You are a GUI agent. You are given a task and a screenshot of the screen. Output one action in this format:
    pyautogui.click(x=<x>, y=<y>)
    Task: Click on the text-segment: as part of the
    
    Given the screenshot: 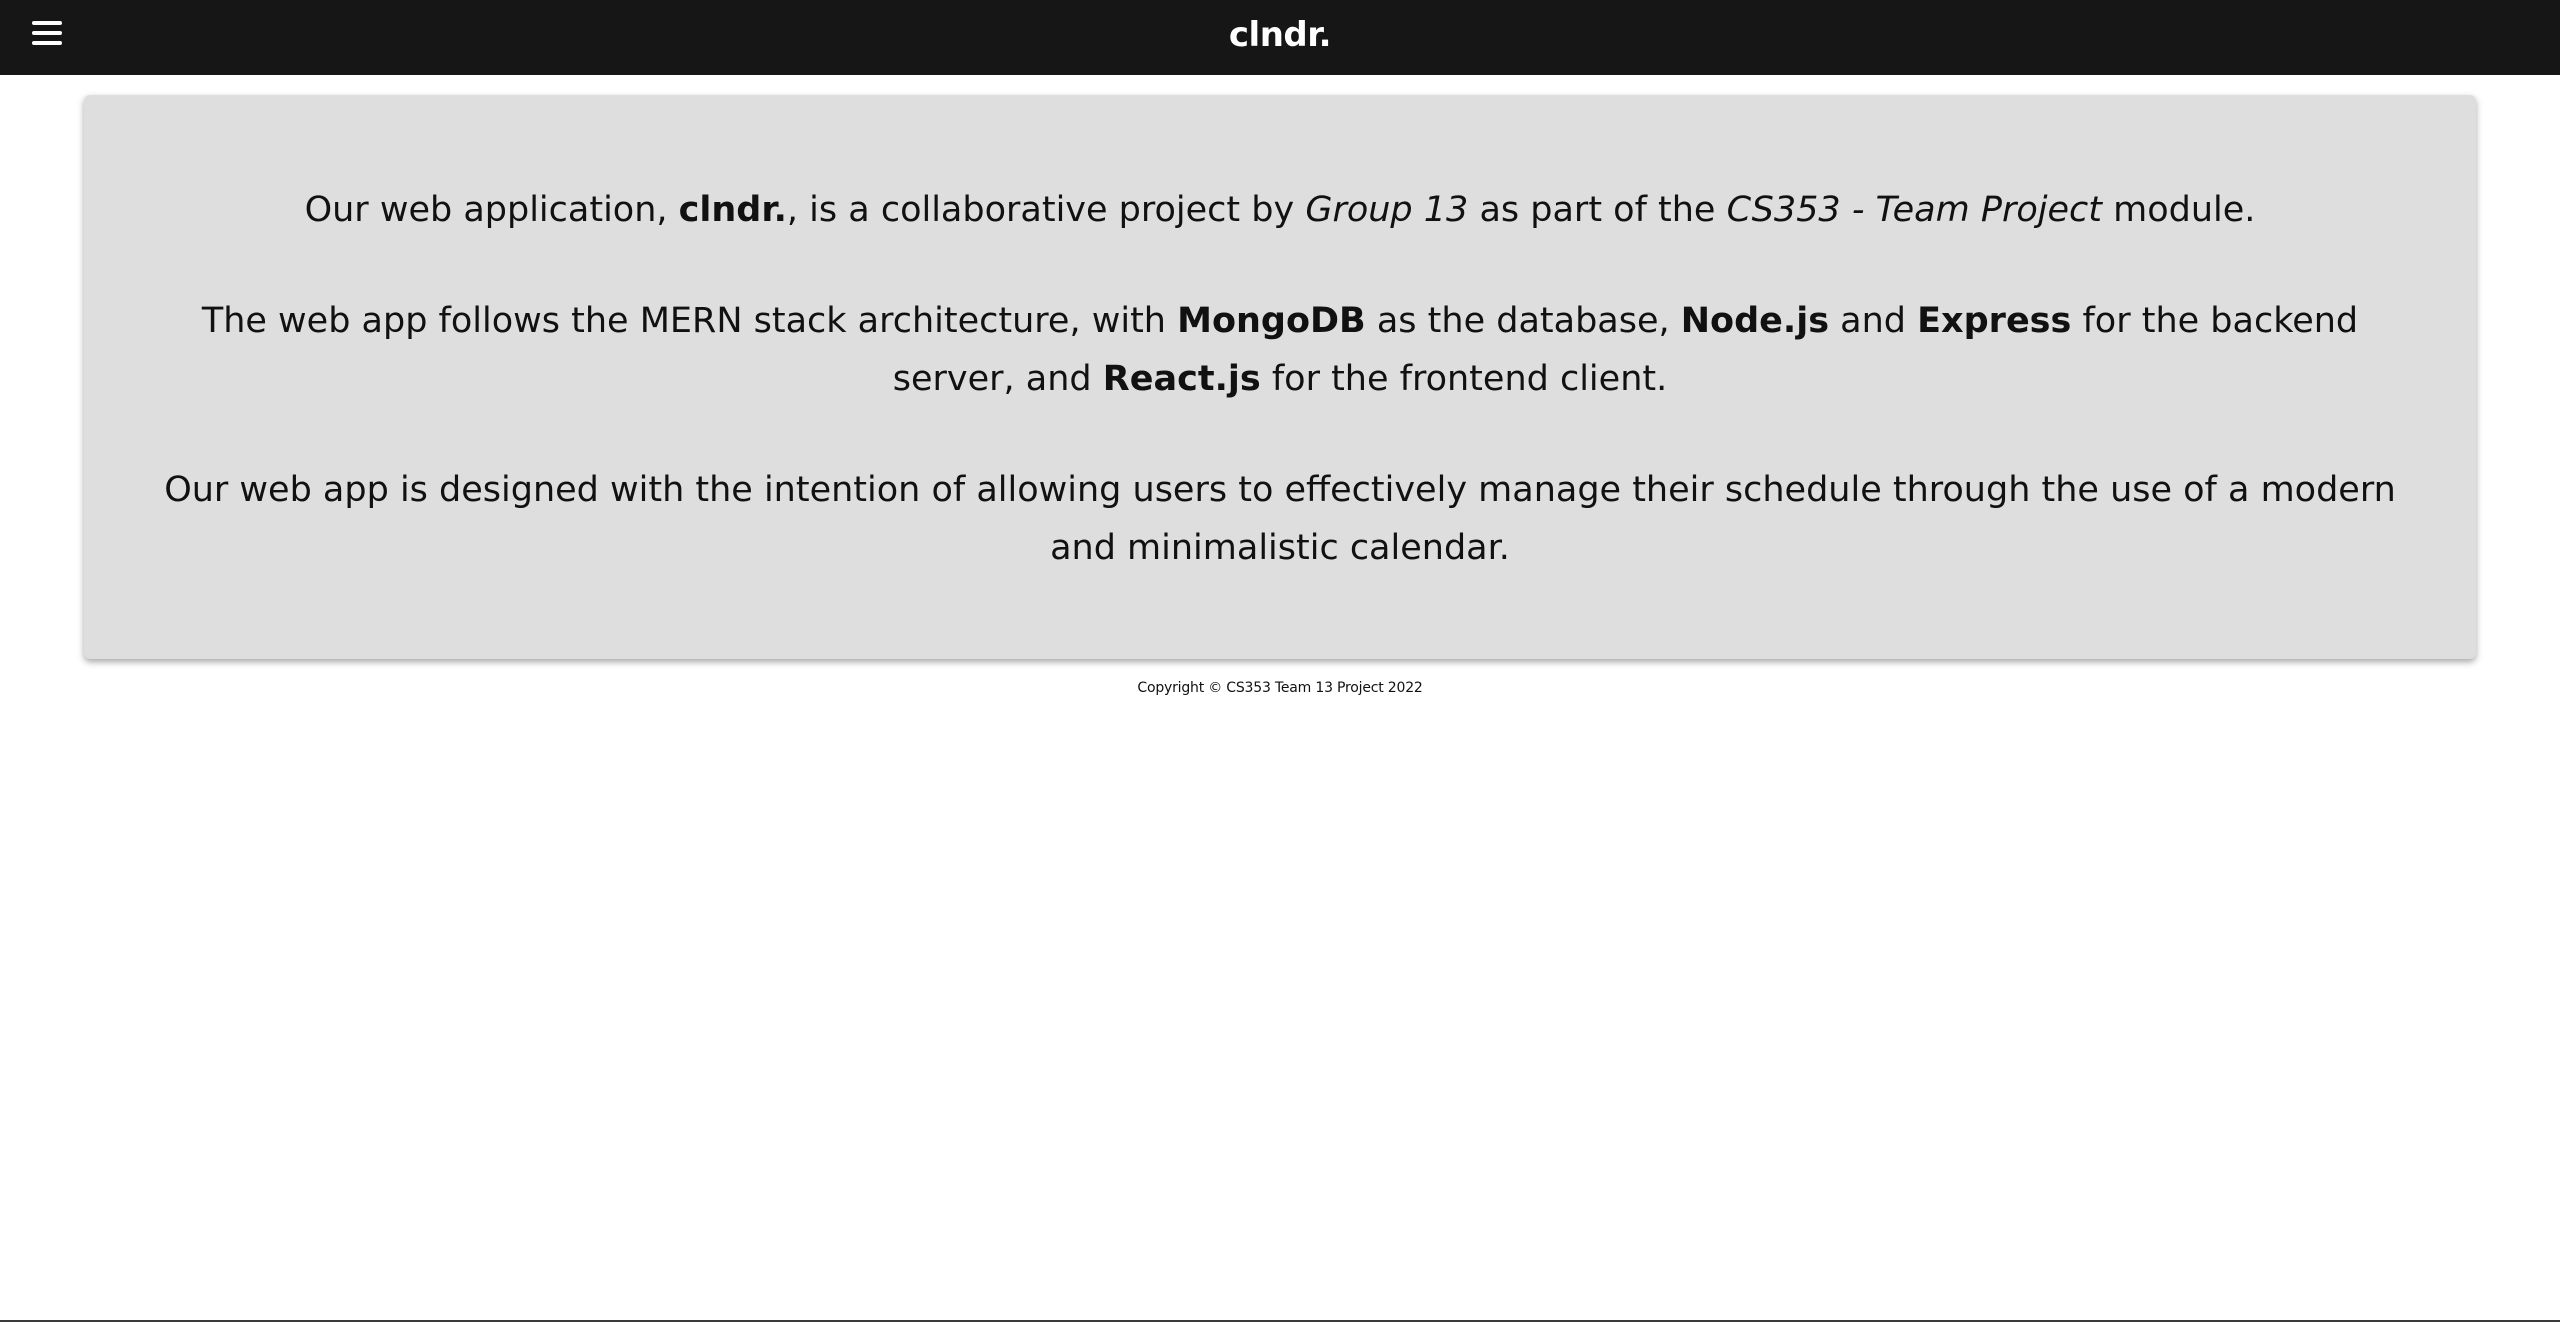 What is the action you would take?
    pyautogui.click(x=1597, y=210)
    